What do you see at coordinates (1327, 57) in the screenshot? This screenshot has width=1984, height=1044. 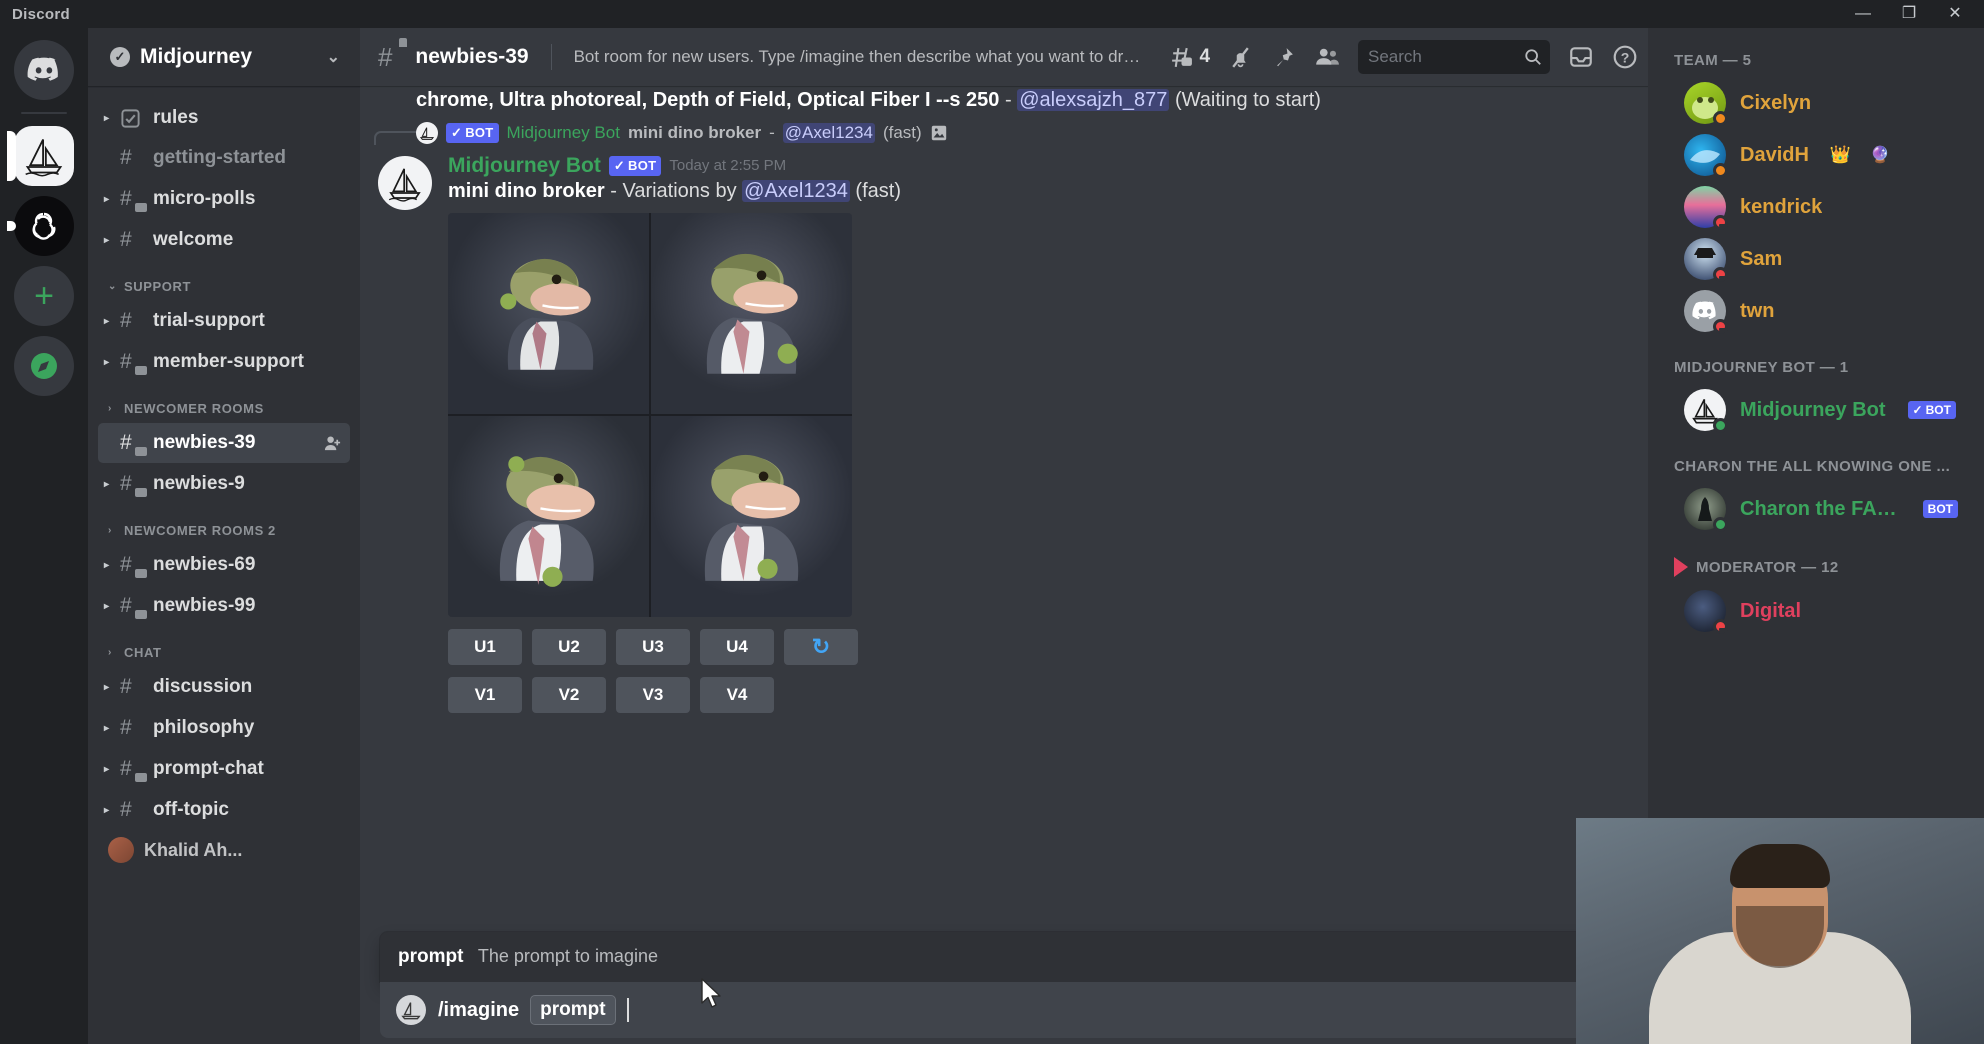 I see `members-icon` at bounding box center [1327, 57].